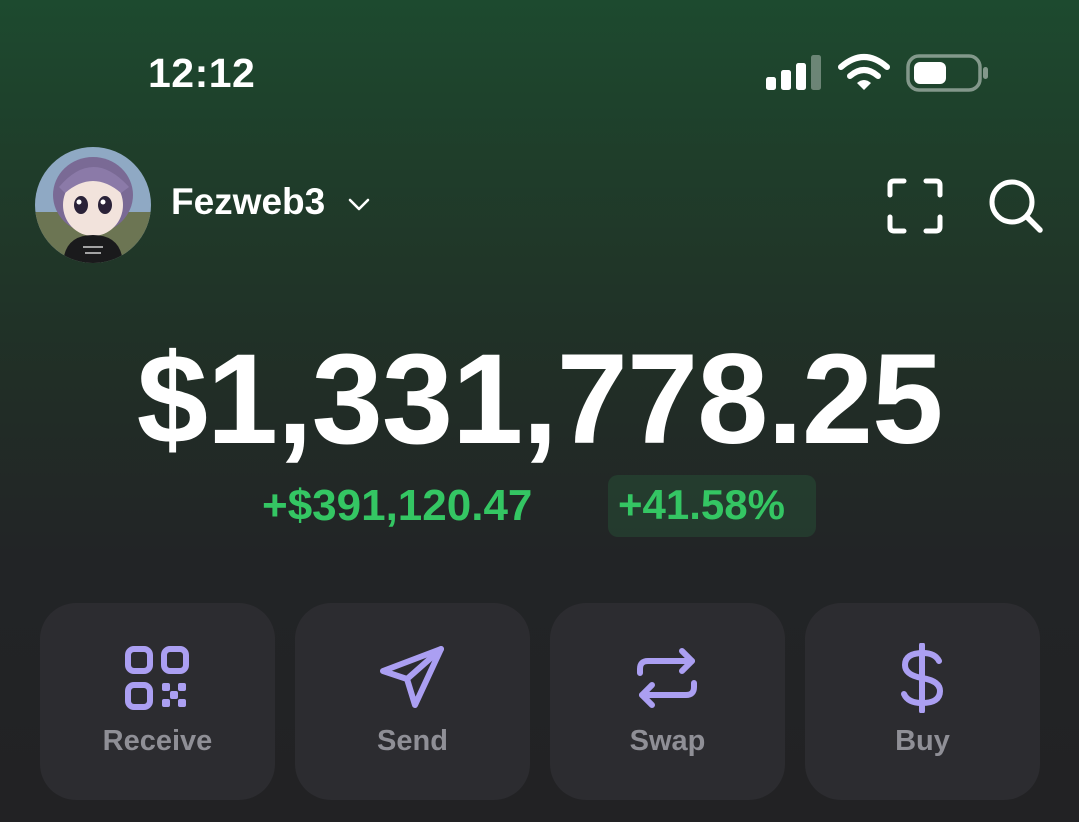 The height and width of the screenshot is (822, 1079). Describe the element at coordinates (793, 72) in the screenshot. I see `signal-bars-icon` at that location.